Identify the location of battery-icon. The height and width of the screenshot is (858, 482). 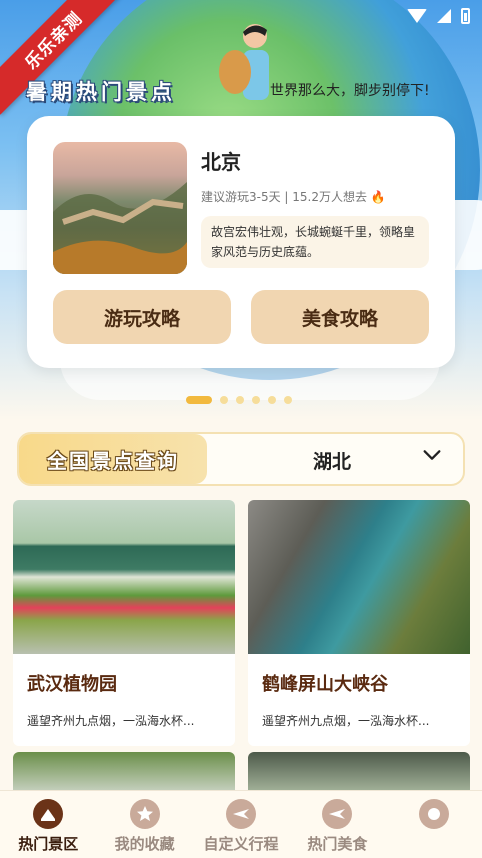
(465, 16).